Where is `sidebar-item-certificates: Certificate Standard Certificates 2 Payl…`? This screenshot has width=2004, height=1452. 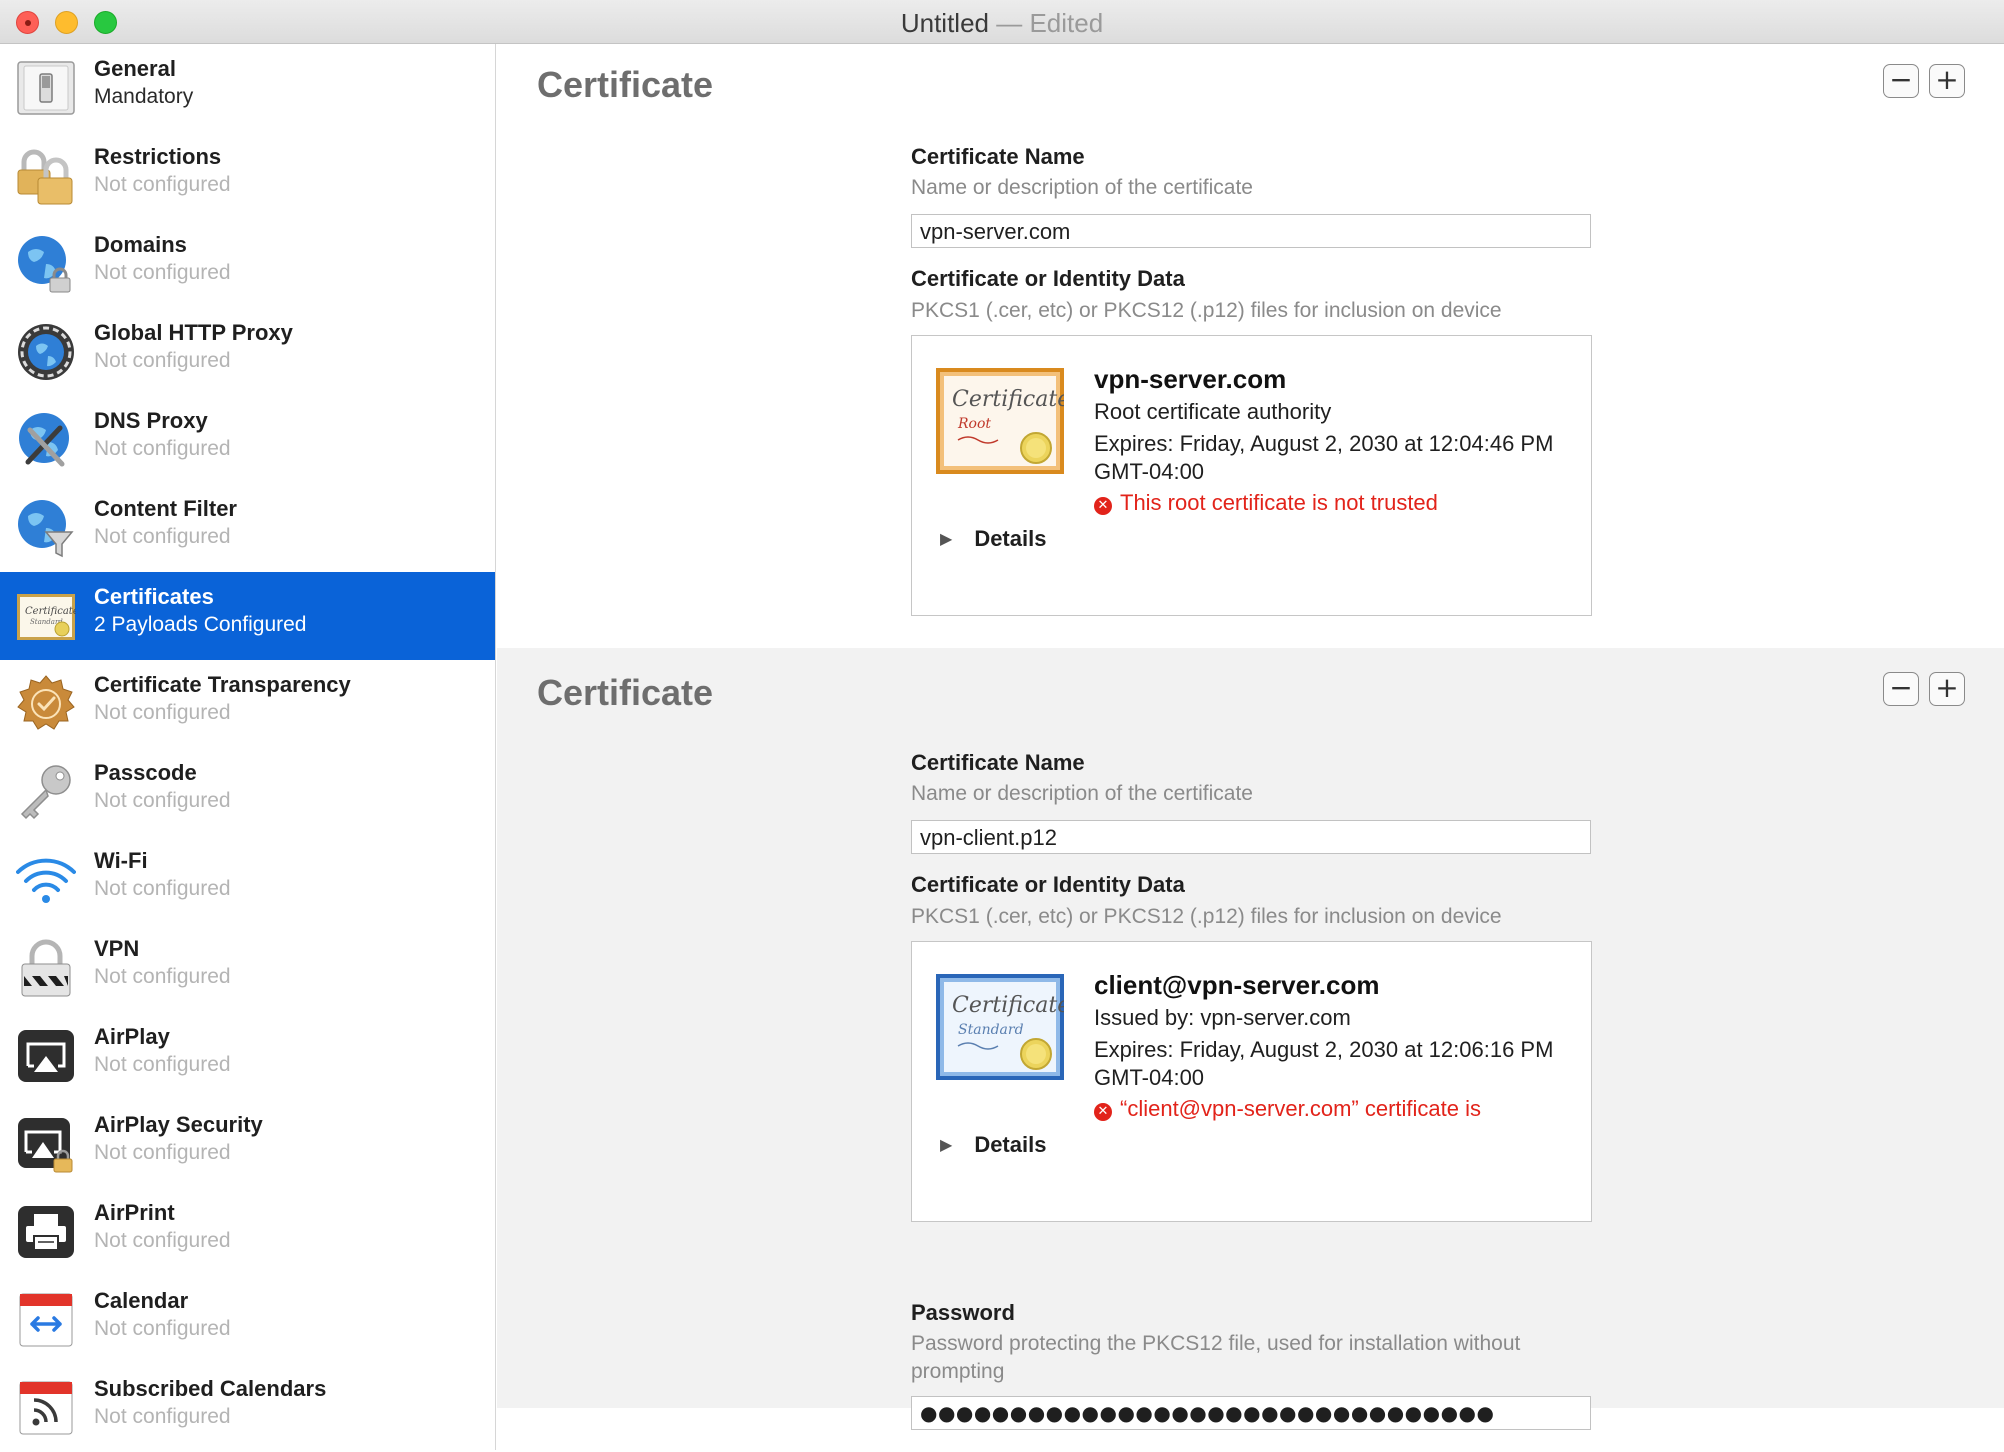
sidebar-item-certificates: Certificate Standard Certificates 2 Payl… is located at coordinates (247, 616).